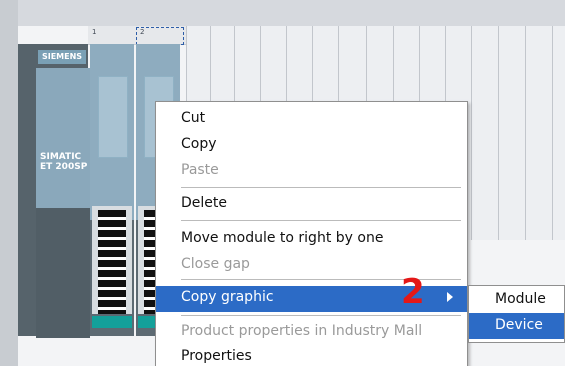 The height and width of the screenshot is (366, 565). I want to click on menu-item-label: Paste, so click(200, 170).